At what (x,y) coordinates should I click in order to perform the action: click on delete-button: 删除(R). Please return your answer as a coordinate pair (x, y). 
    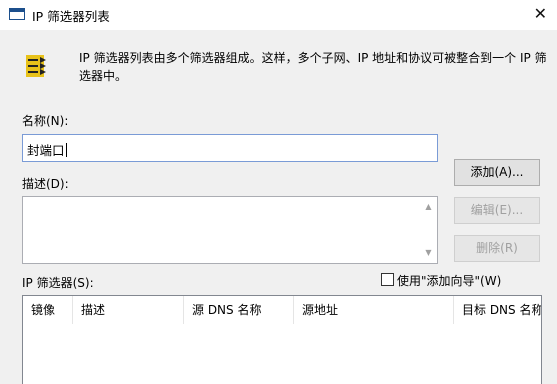
    Looking at the image, I should click on (497, 248).